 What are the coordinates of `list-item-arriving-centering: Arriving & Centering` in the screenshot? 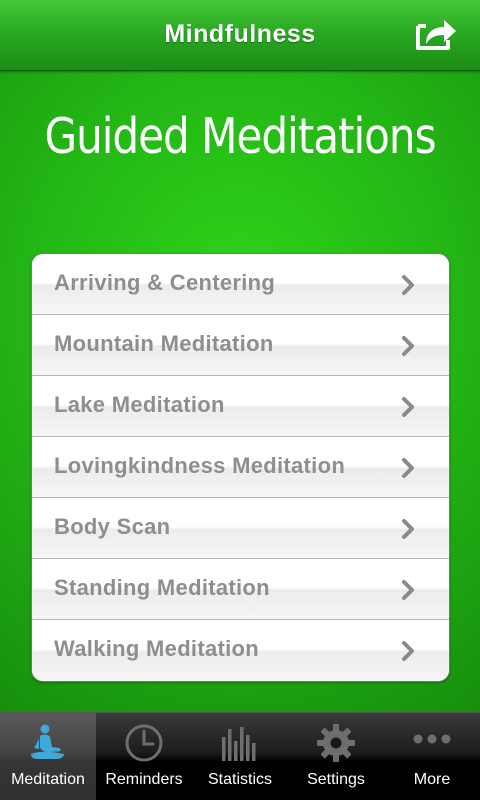 It's located at (240, 284).